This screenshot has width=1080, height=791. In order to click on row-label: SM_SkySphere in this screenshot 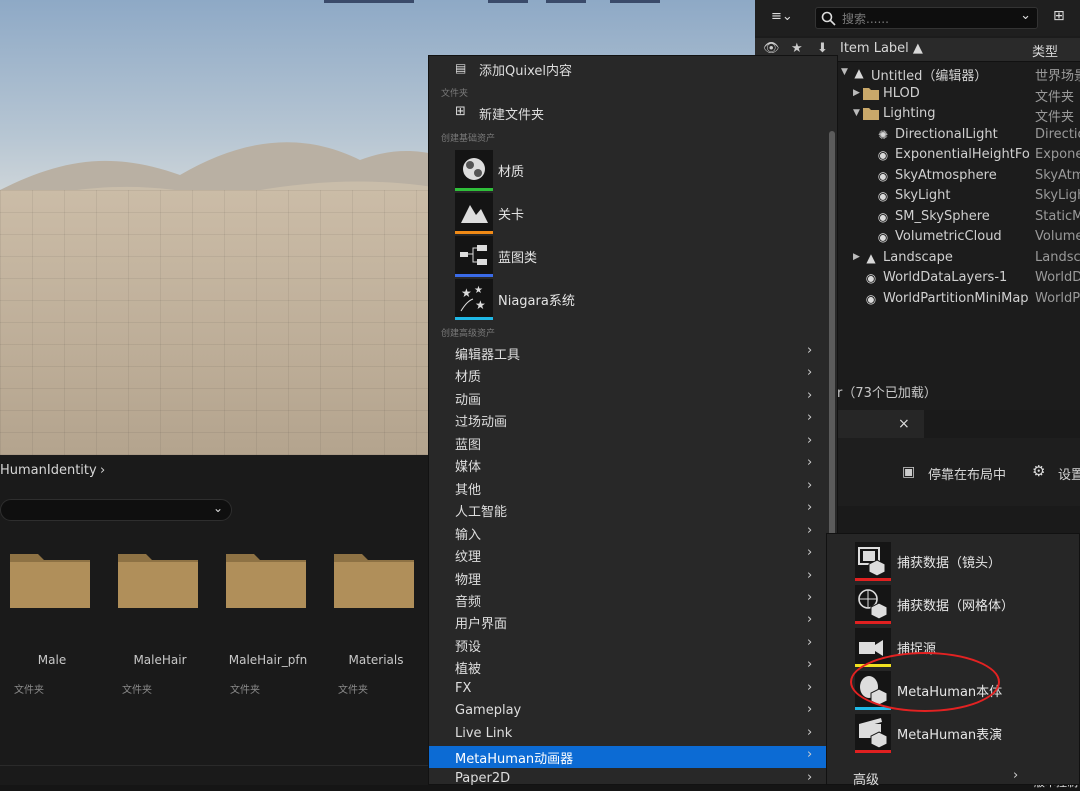, I will do `click(942, 216)`.